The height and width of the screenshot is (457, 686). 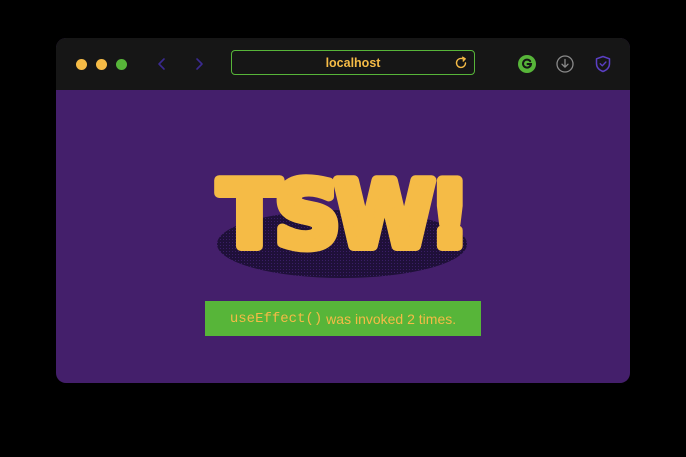 I want to click on chevron-right-icon, so click(x=199, y=64).